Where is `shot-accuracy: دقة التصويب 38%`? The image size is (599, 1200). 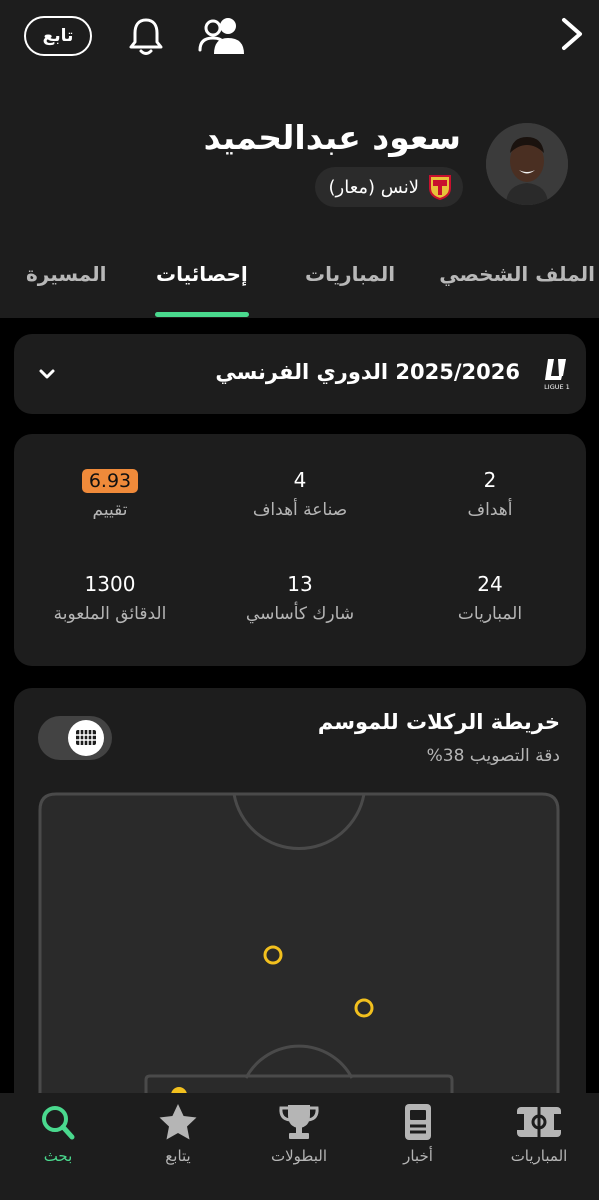 shot-accuracy: دقة التصويب 38% is located at coordinates (493, 756).